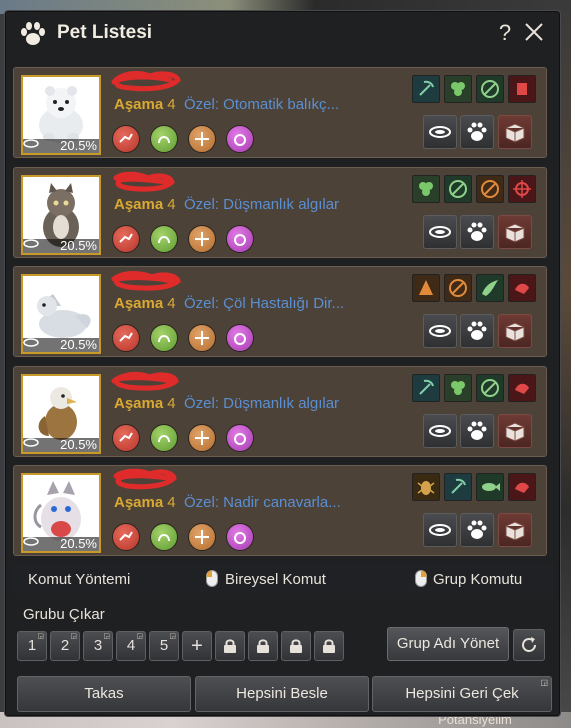  What do you see at coordinates (139, 502) in the screenshot?
I see `stage-label: Aşama` at bounding box center [139, 502].